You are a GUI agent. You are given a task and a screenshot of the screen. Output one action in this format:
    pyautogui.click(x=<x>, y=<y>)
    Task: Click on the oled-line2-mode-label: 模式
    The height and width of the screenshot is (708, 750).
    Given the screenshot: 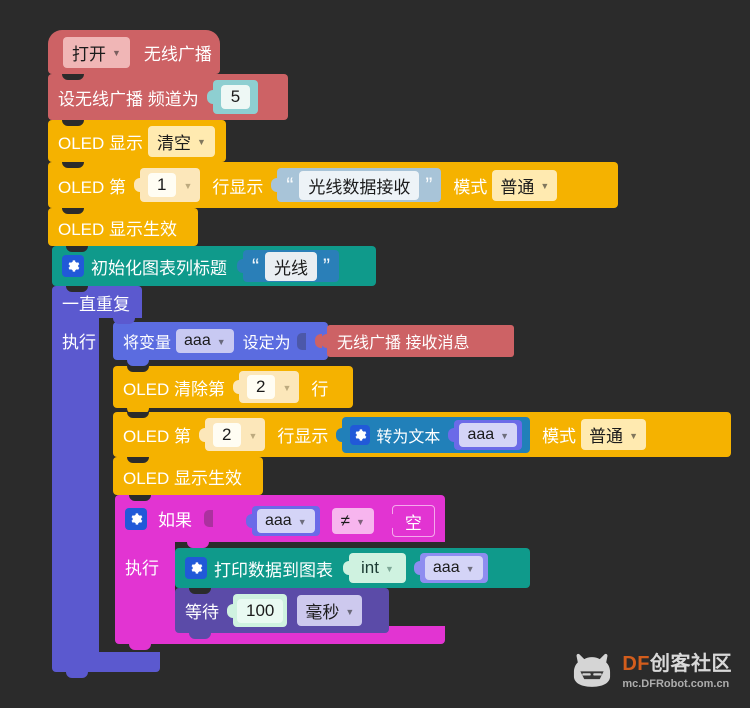 What is the action you would take?
    pyautogui.click(x=559, y=436)
    